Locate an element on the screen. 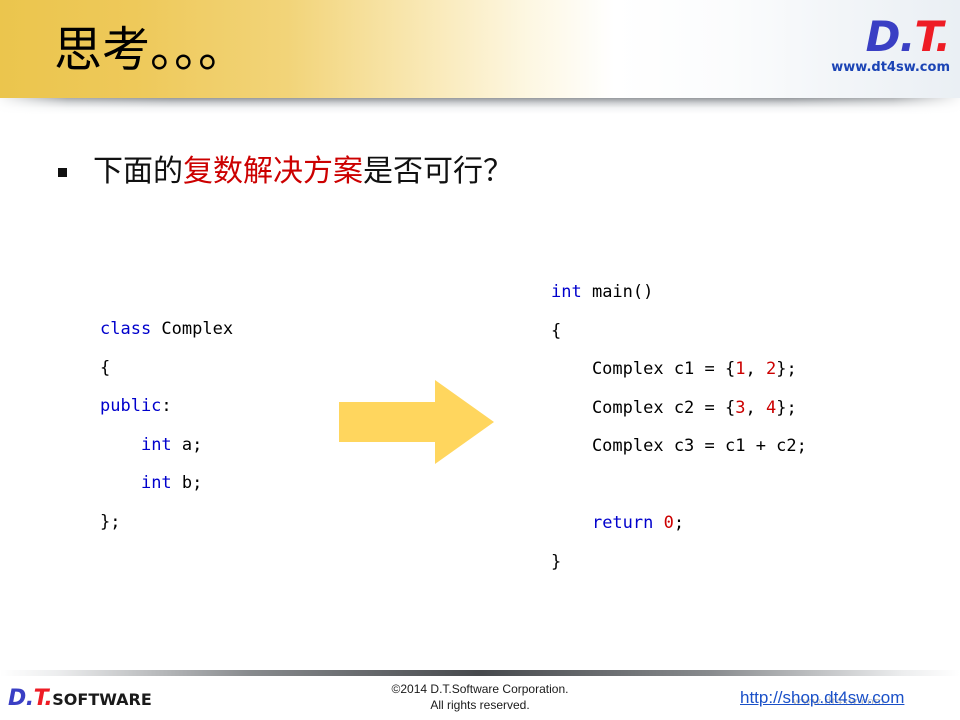 The width and height of the screenshot is (960, 720). bullet-text: 下面的复数解决方案是否可行？ is located at coordinates (303, 172).